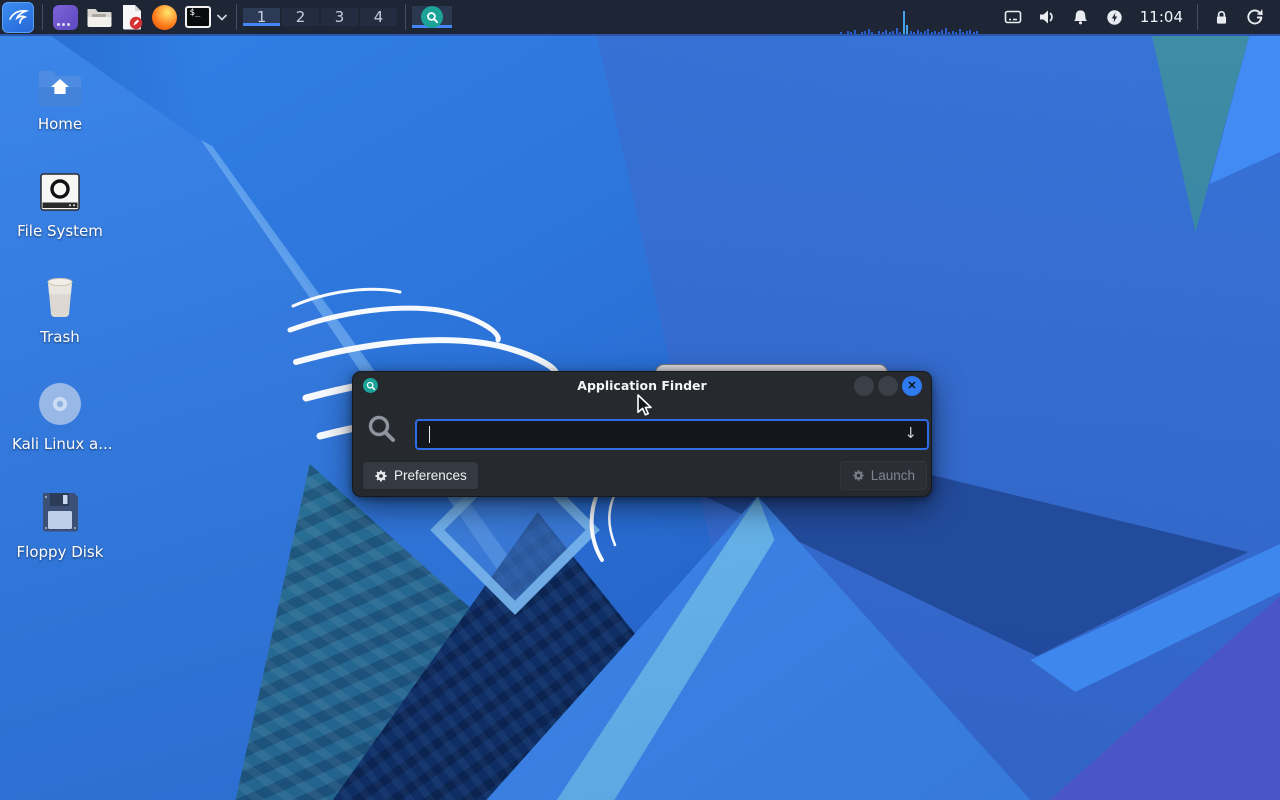  I want to click on power-icon, so click(1114, 17).